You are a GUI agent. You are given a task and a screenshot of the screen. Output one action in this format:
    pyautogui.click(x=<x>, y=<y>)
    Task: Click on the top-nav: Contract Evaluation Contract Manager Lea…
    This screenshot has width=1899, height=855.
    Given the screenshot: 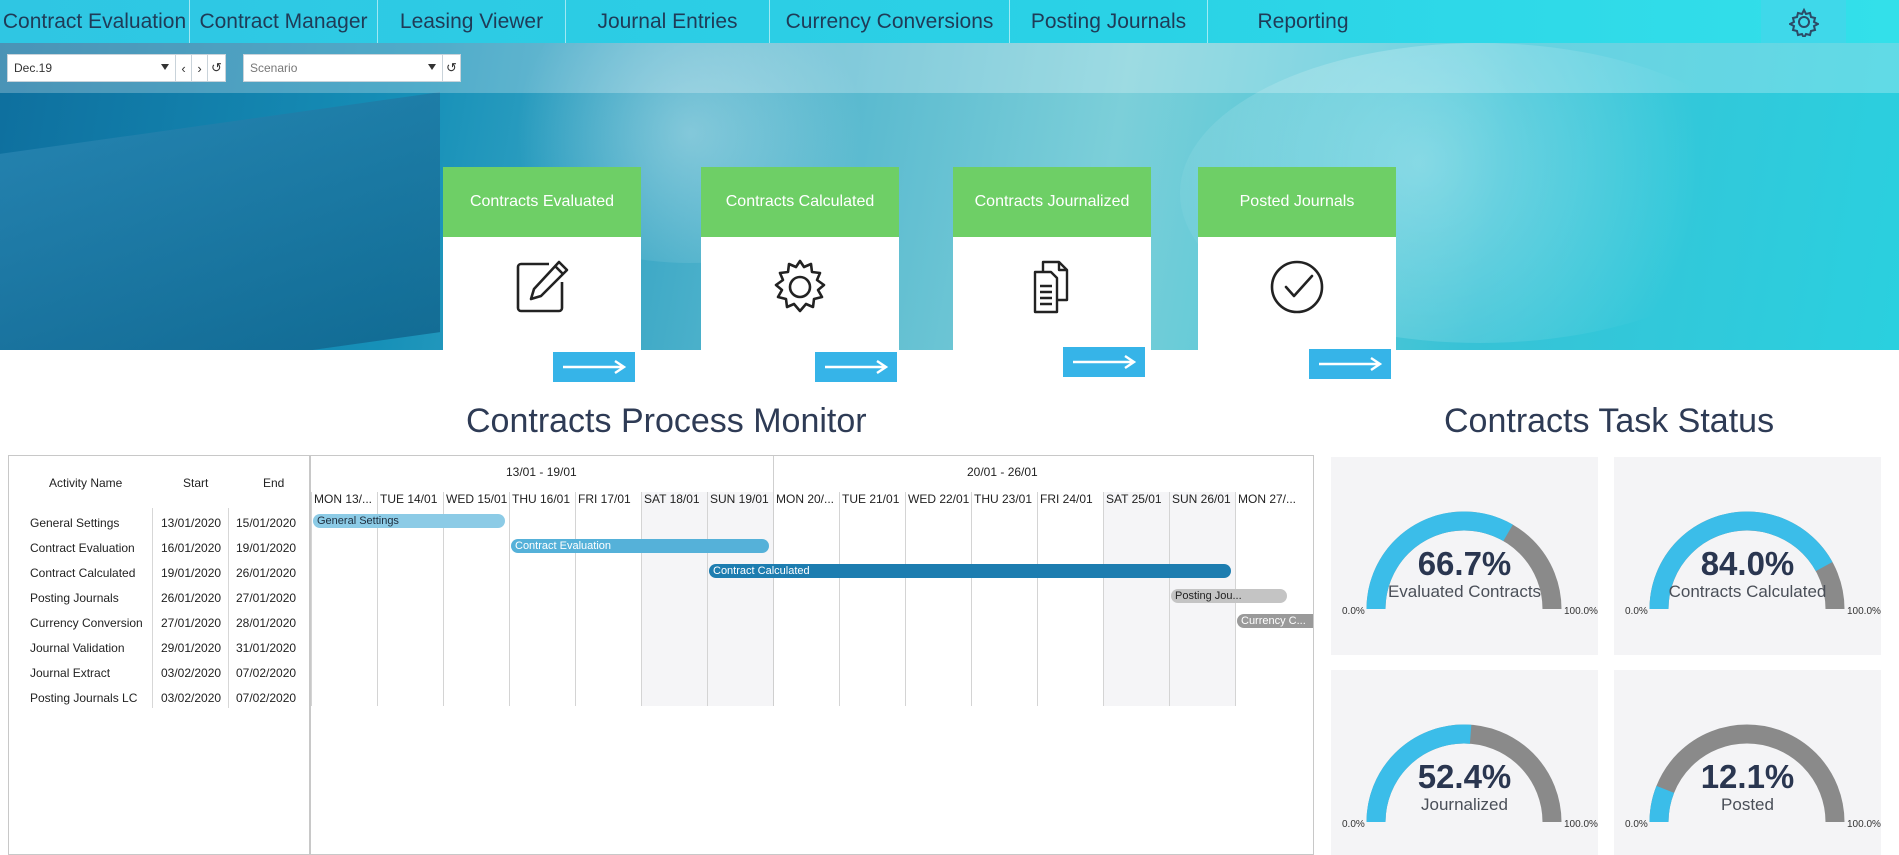 What is the action you would take?
    pyautogui.click(x=949, y=21)
    